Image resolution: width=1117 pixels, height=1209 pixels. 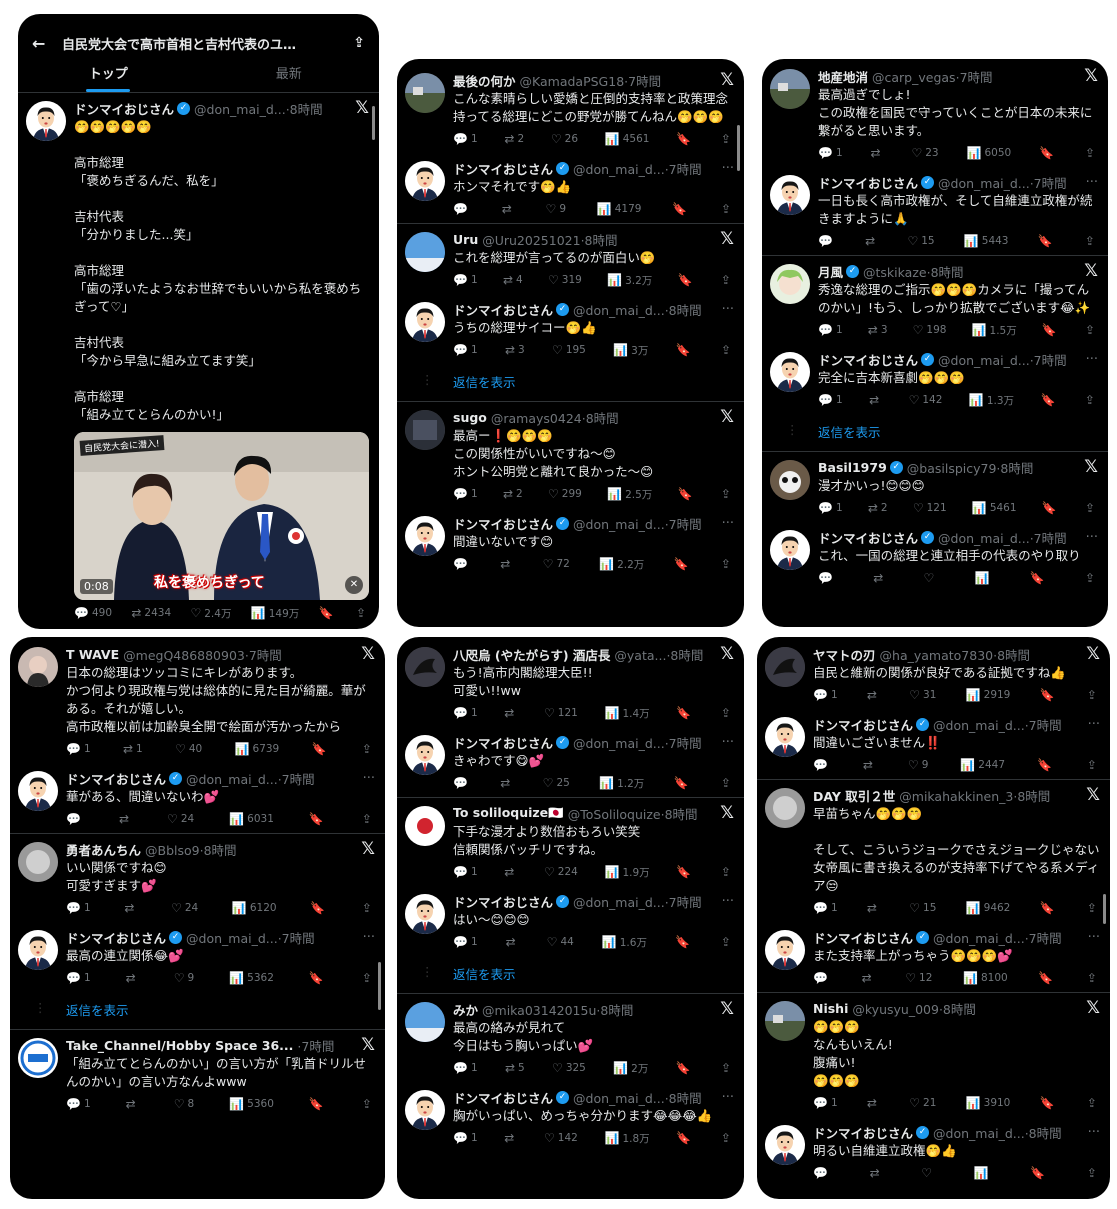 What do you see at coordinates (922, 695) in the screenshot?
I see `like-button: ♡ 31` at bounding box center [922, 695].